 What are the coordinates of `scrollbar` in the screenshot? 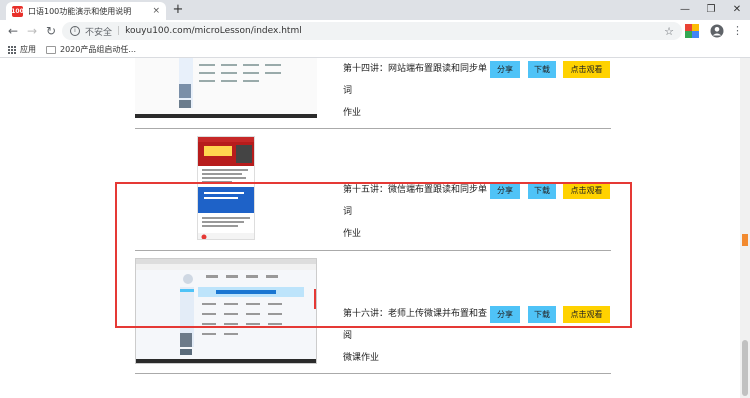 It's located at (745, 228).